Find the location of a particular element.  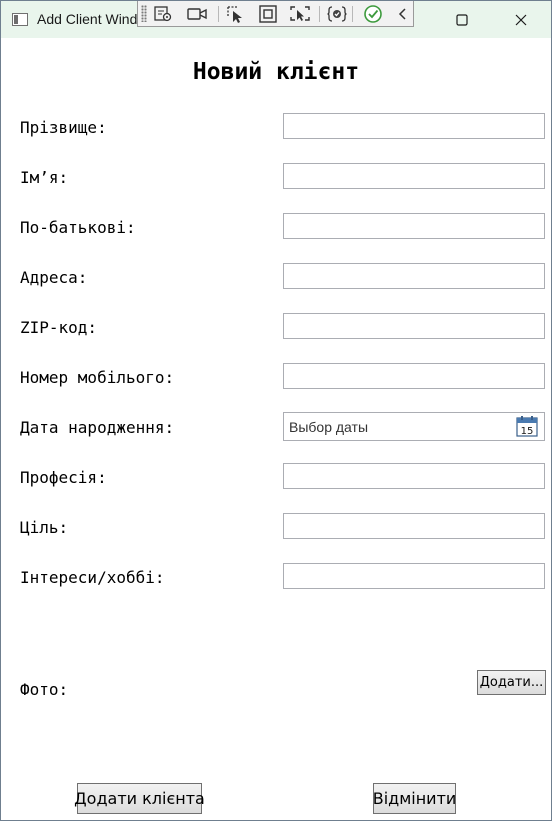

calendar-day-label: 15 is located at coordinates (527, 431).